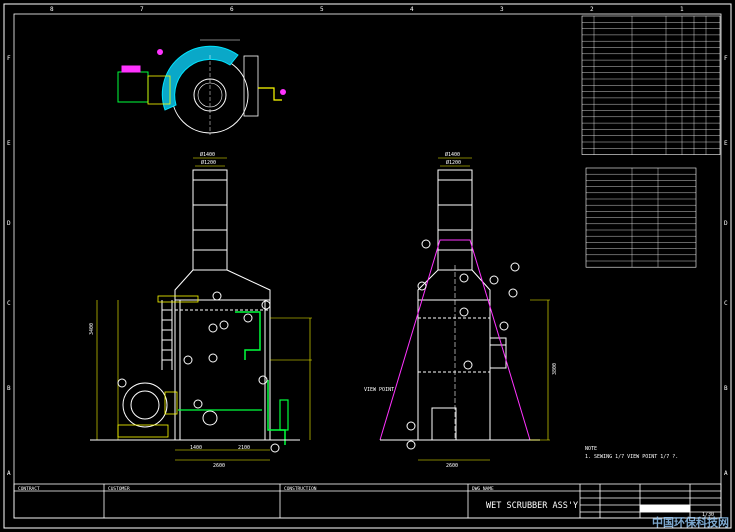 The image size is (735, 532). Describe the element at coordinates (29, 489) in the screenshot. I see `title-cell-contract: CONTRACT` at that location.